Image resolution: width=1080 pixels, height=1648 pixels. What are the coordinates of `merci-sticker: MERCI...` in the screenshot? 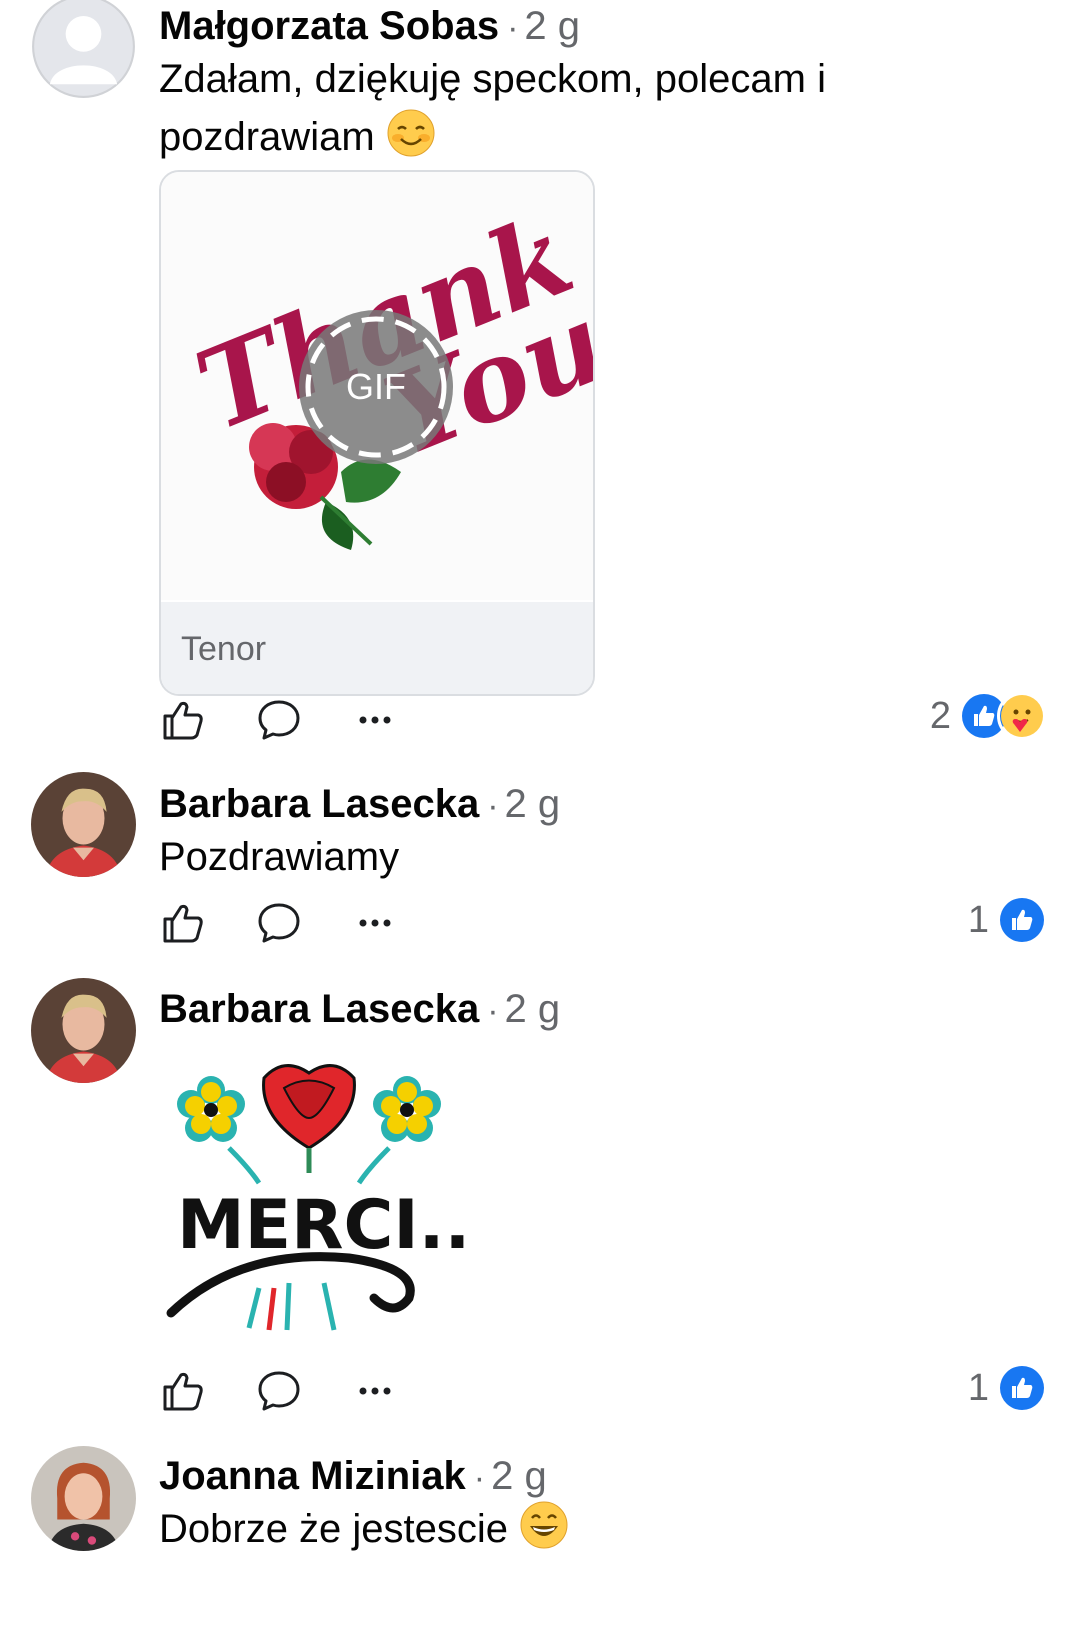 It's located at (327, 1195).